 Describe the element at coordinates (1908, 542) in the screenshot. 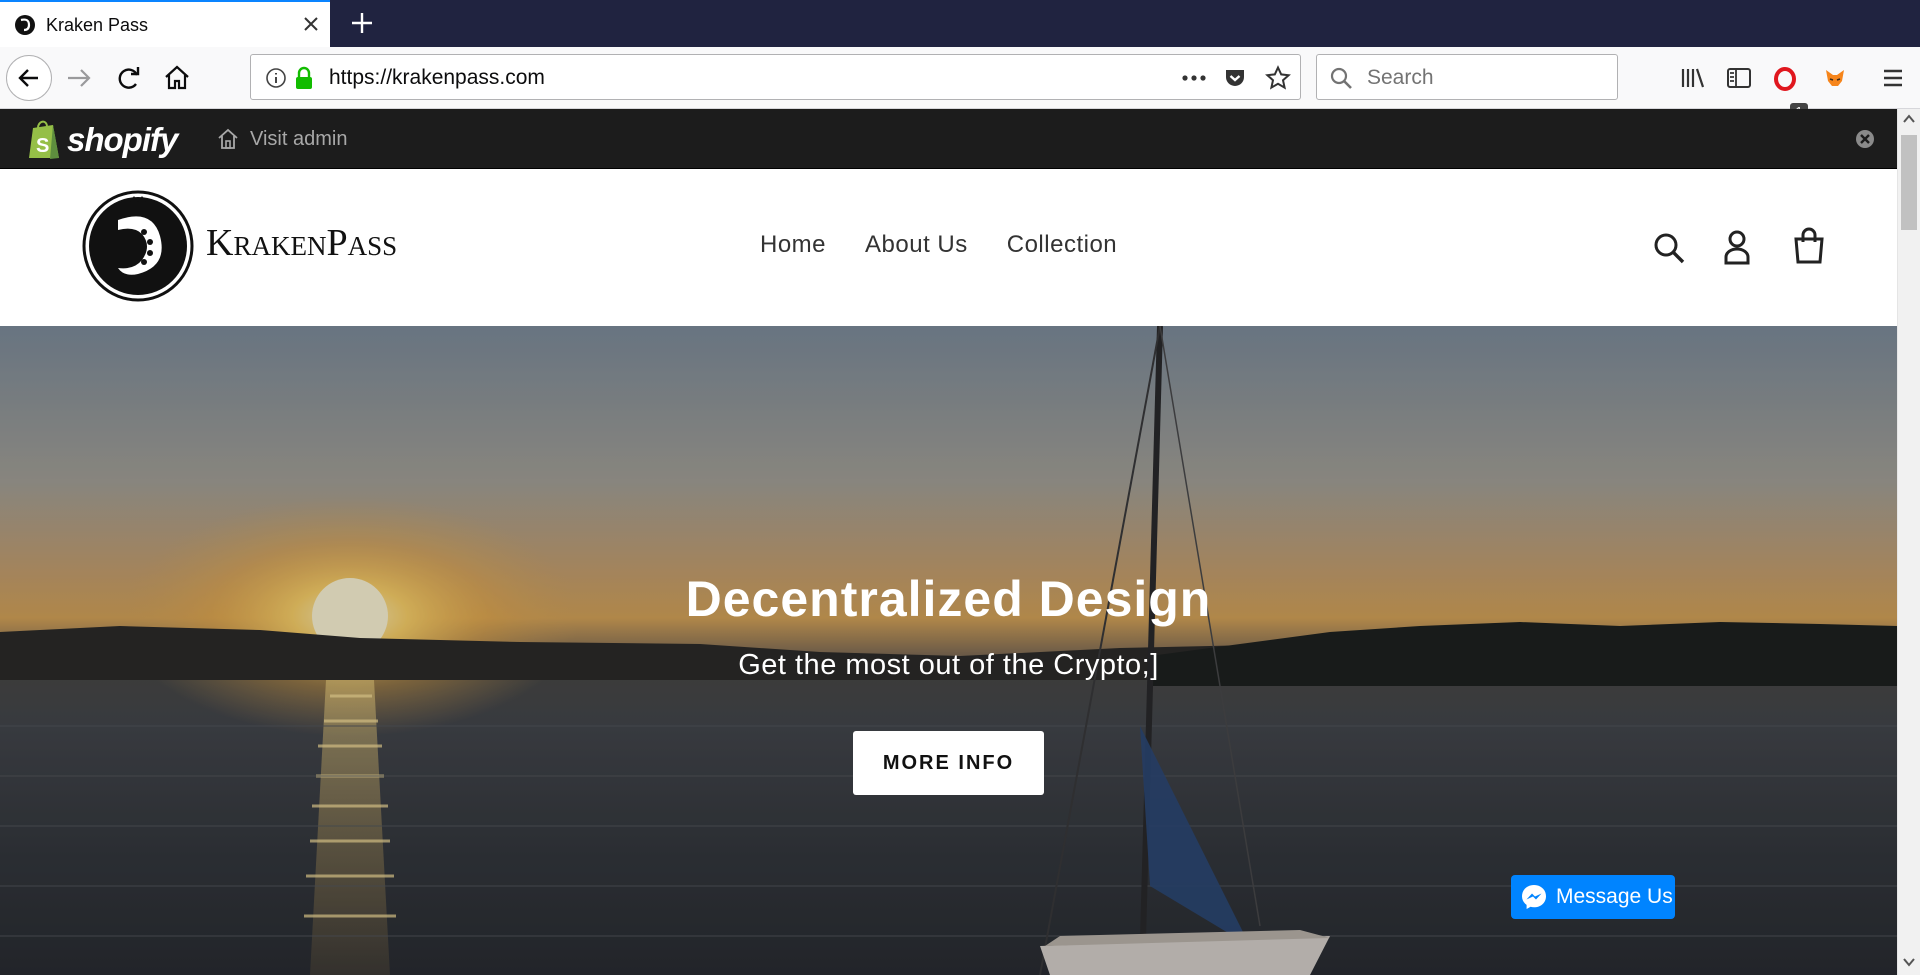

I see `page-scrollbar` at that location.